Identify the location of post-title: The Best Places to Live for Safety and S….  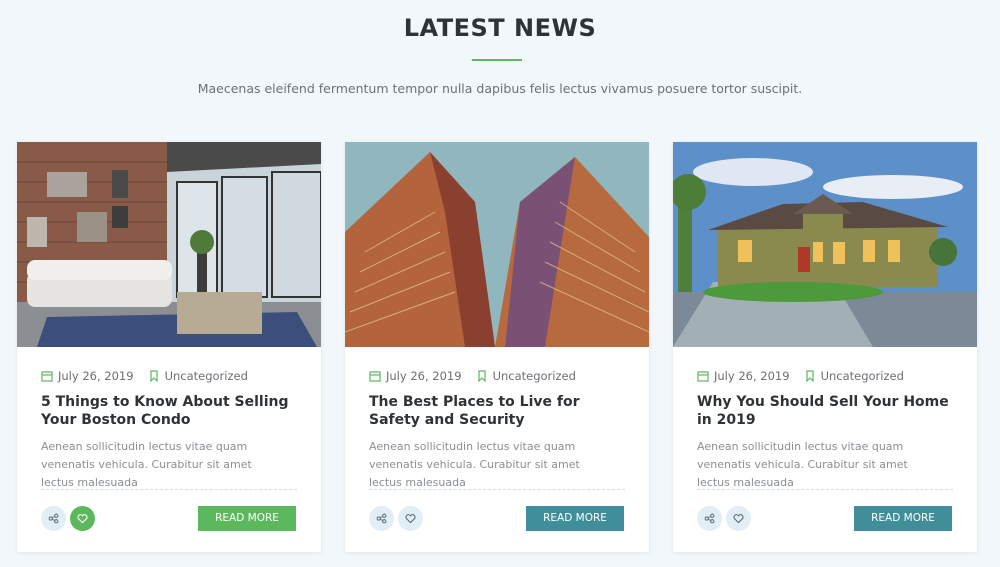
(499, 411).